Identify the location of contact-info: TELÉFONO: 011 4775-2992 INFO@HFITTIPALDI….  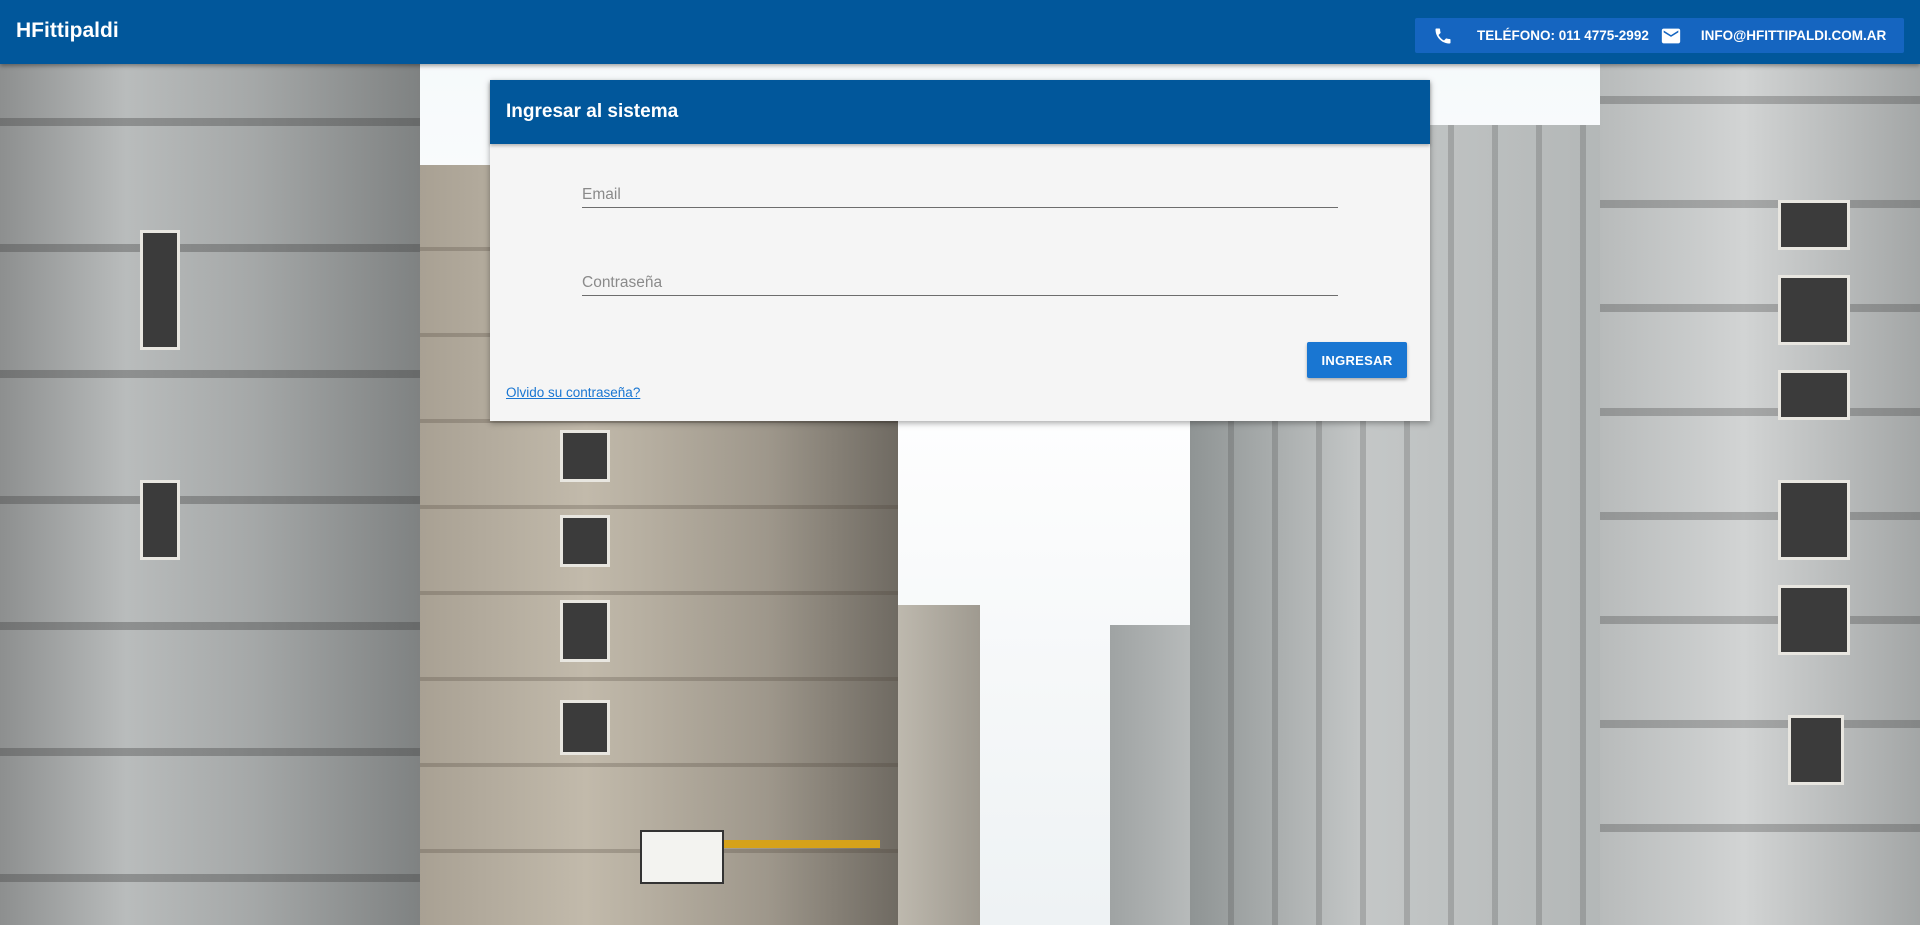
(1659, 35).